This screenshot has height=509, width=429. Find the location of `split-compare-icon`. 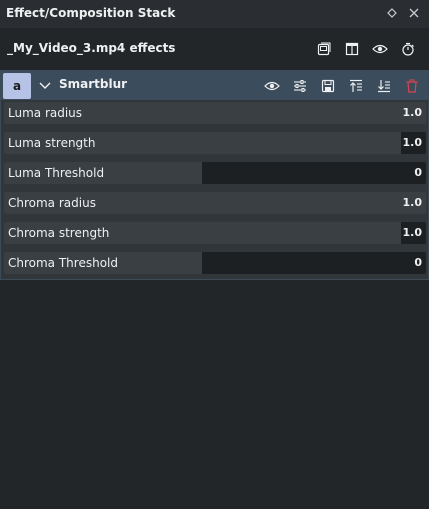

split-compare-icon is located at coordinates (352, 49).